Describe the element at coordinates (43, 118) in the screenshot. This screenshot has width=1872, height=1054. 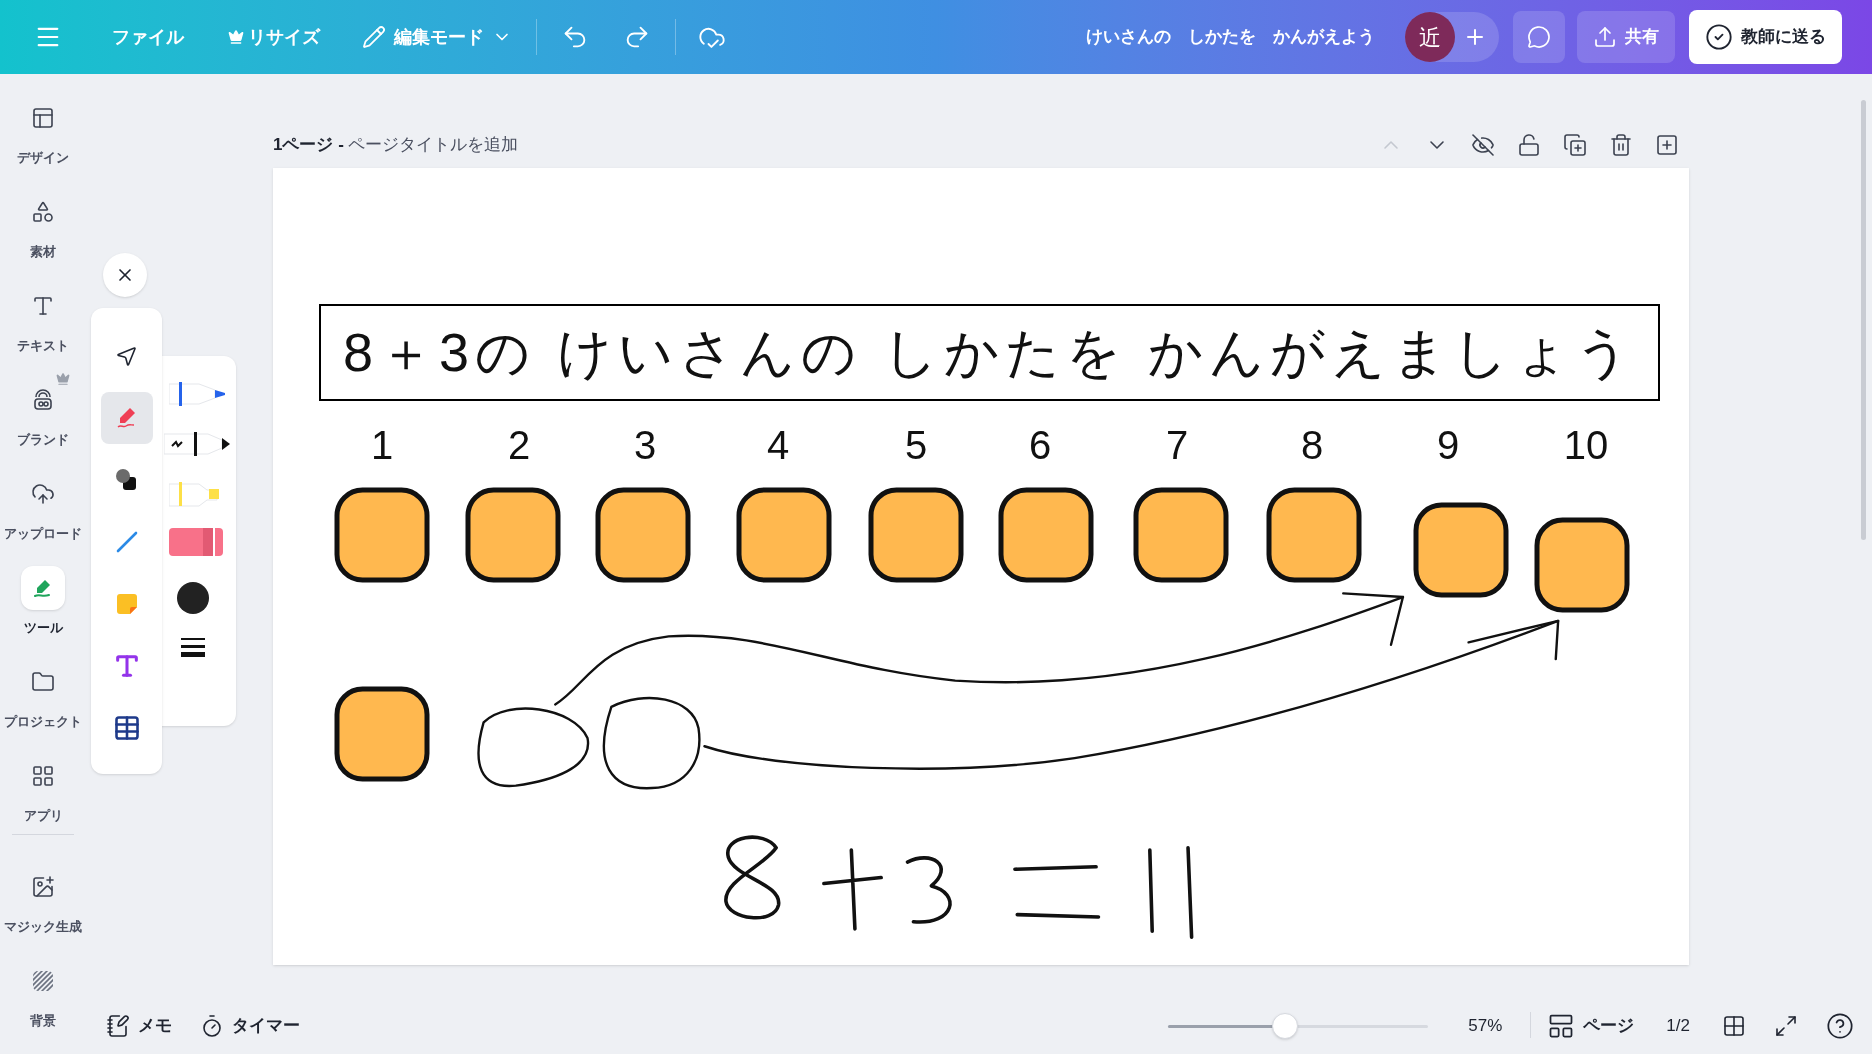
I see `layout-icon` at that location.